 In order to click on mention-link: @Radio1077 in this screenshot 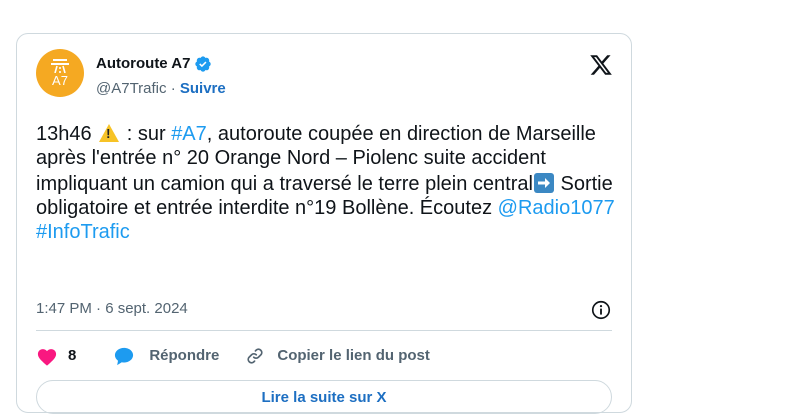, I will do `click(556, 208)`.